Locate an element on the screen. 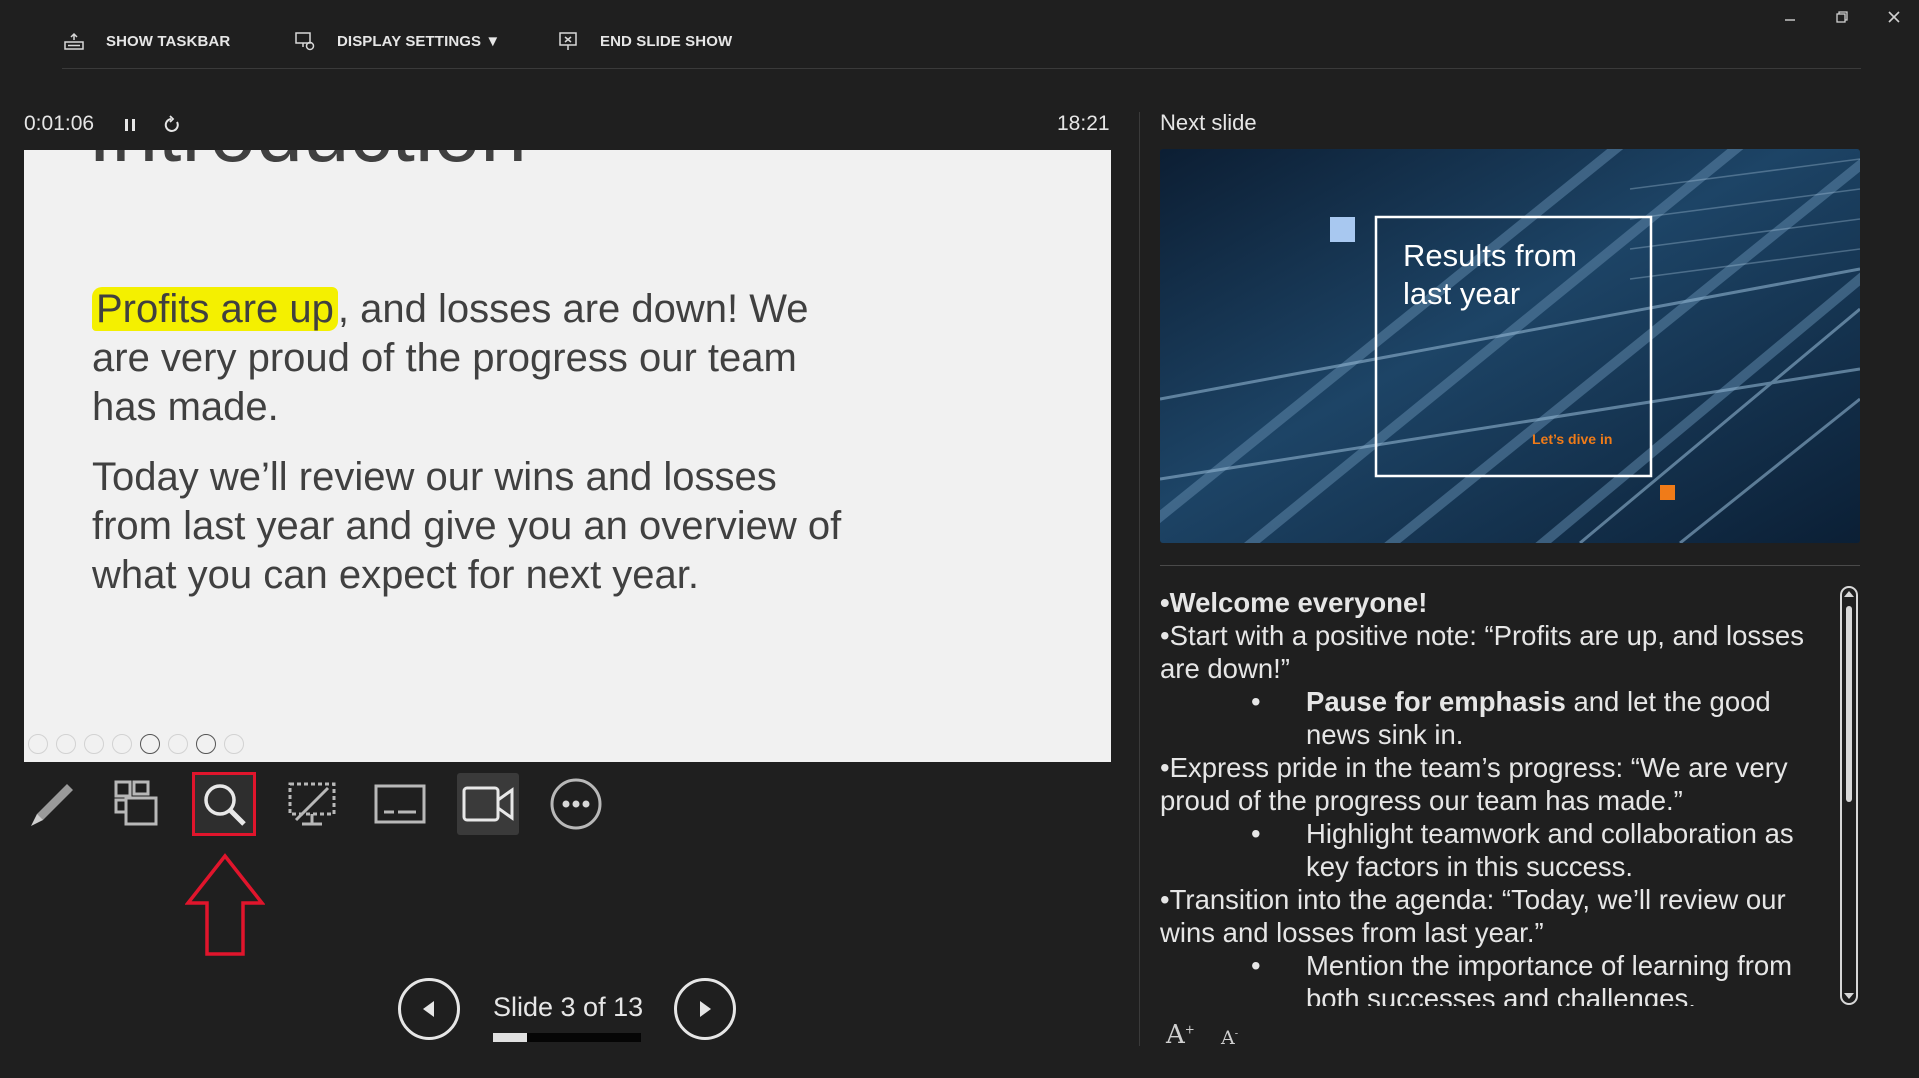 The height and width of the screenshot is (1078, 1919). decrease-font-button: A- is located at coordinates (1229, 1038).